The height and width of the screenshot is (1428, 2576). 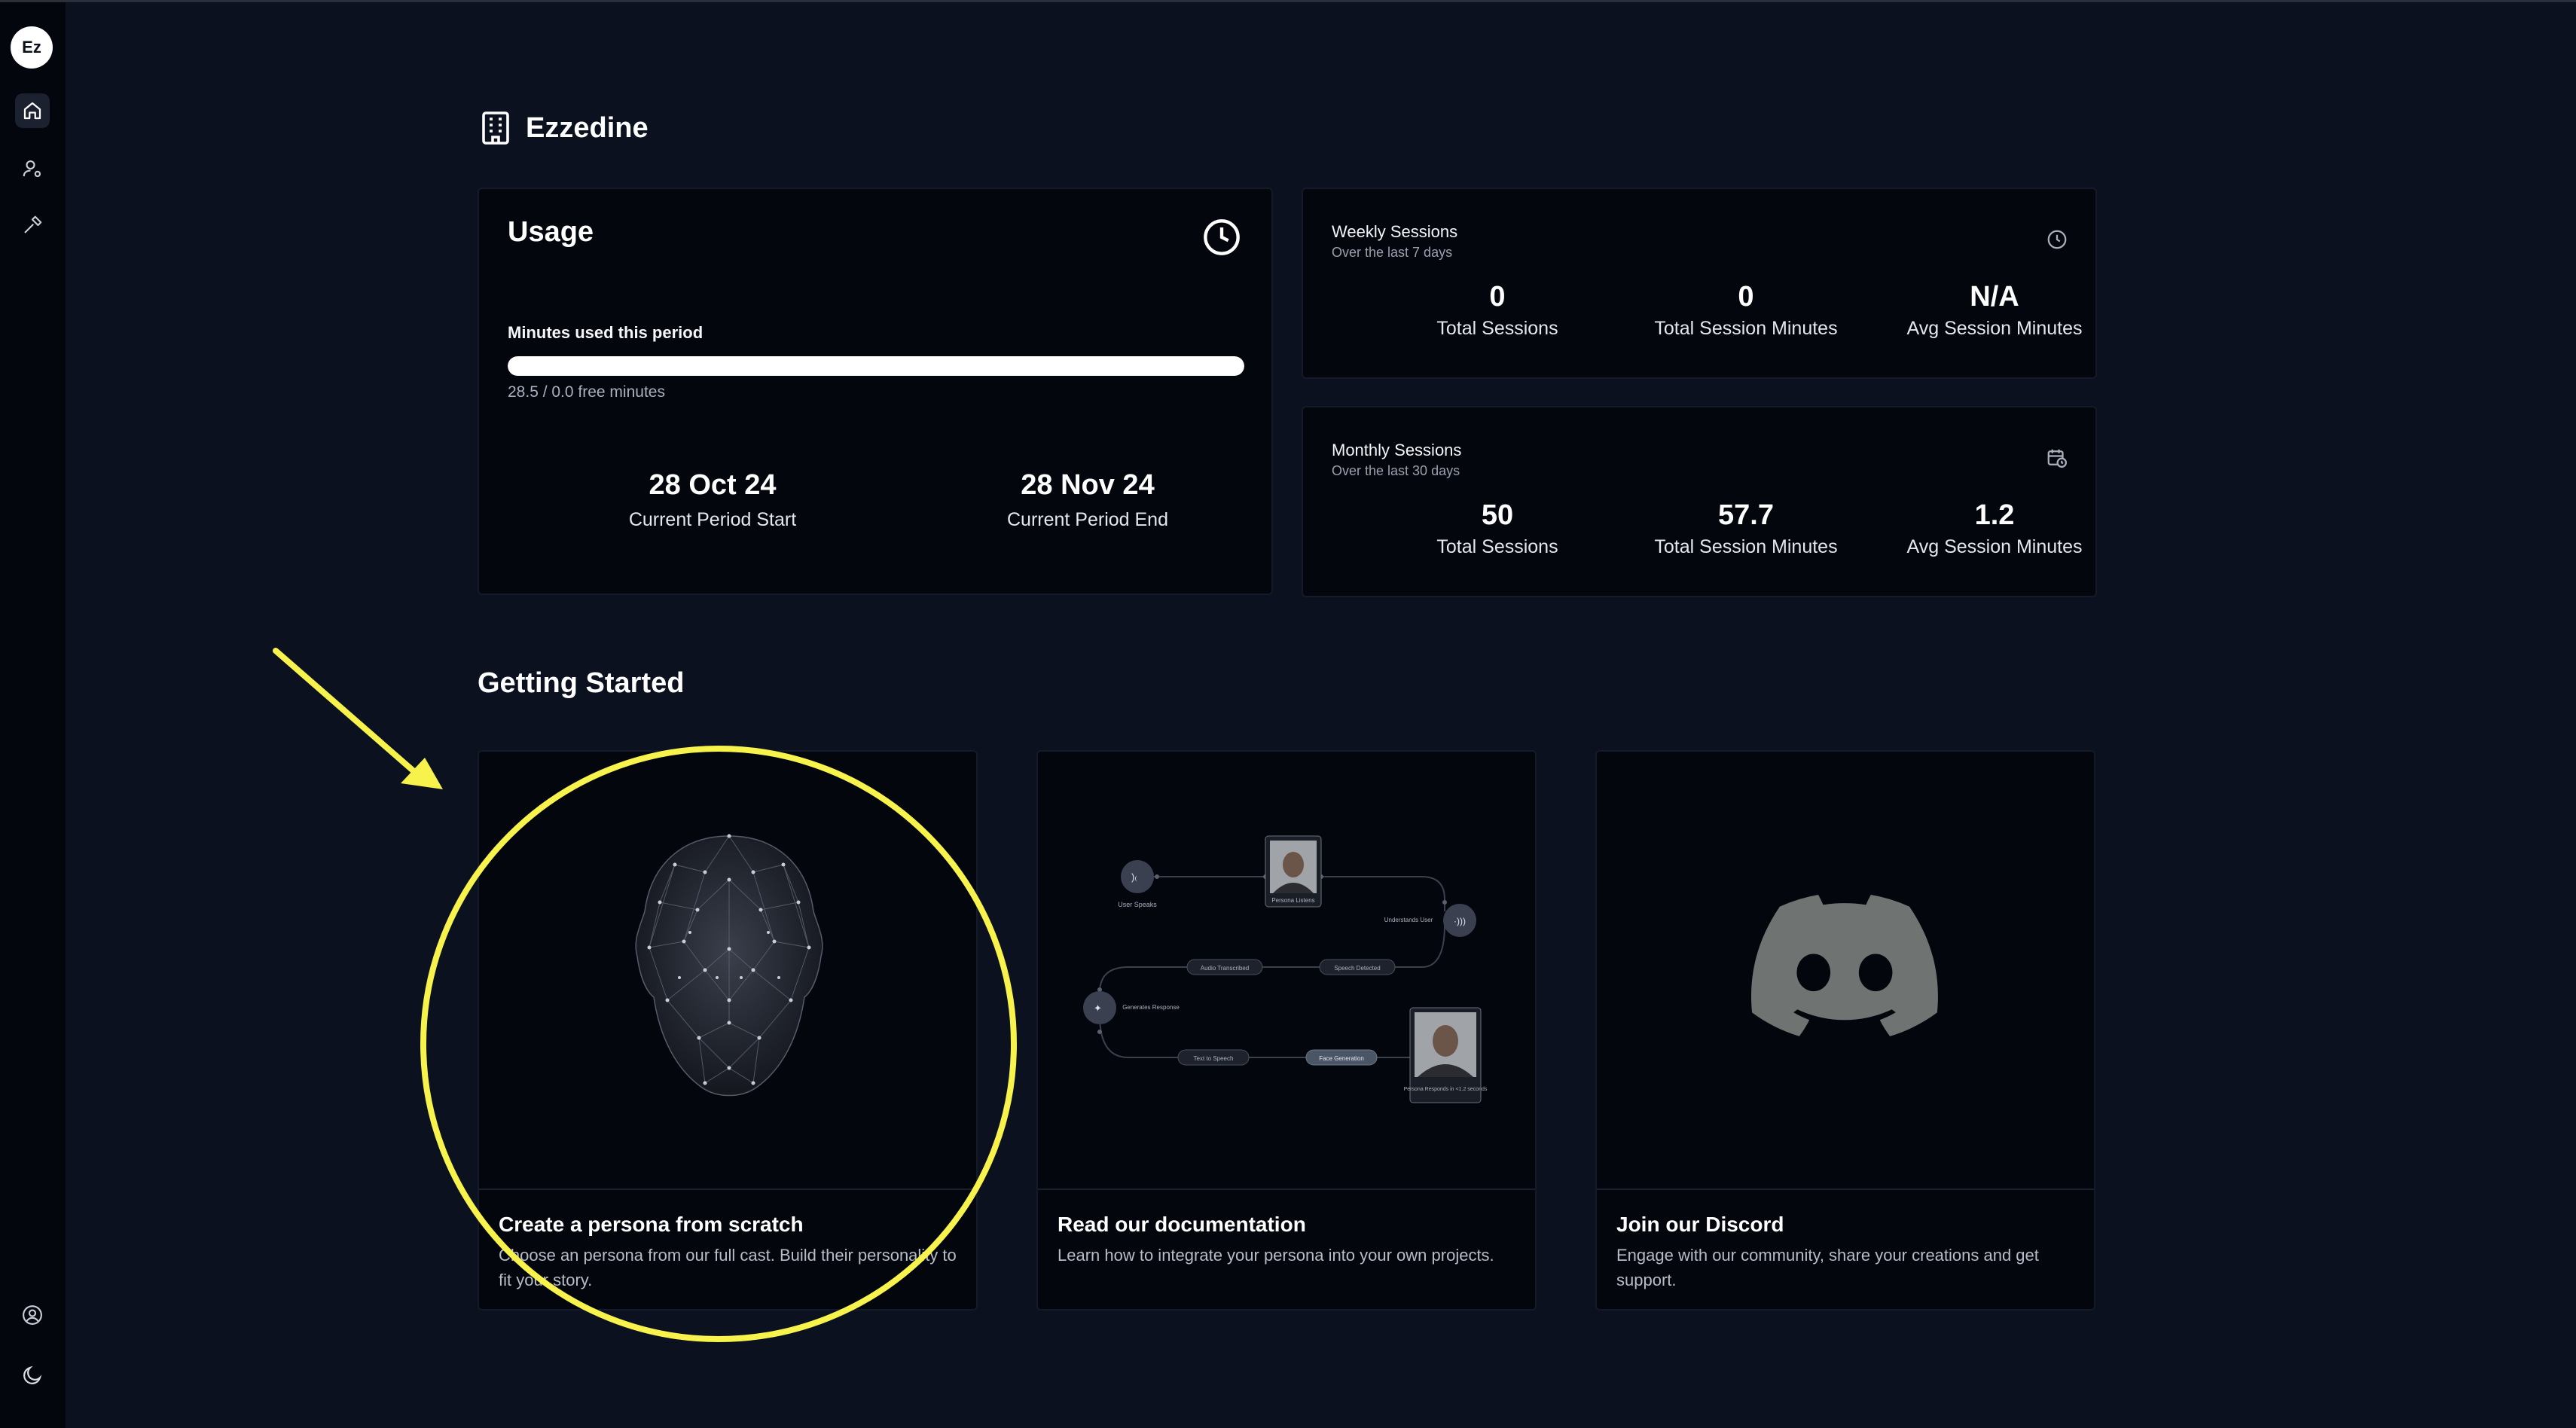 I want to click on period-end-label: Current Period End, so click(x=1087, y=519).